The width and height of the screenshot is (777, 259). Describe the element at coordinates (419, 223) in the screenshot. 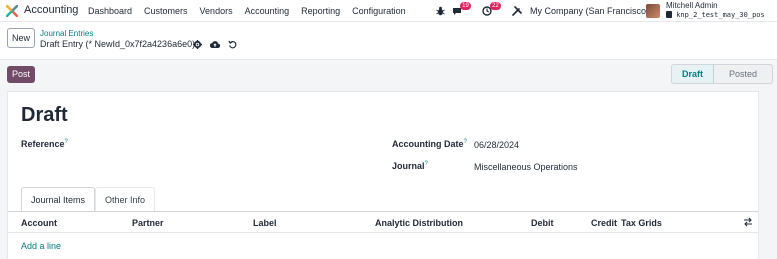

I see `column-analytic-distribution: Analytic Distribution` at that location.